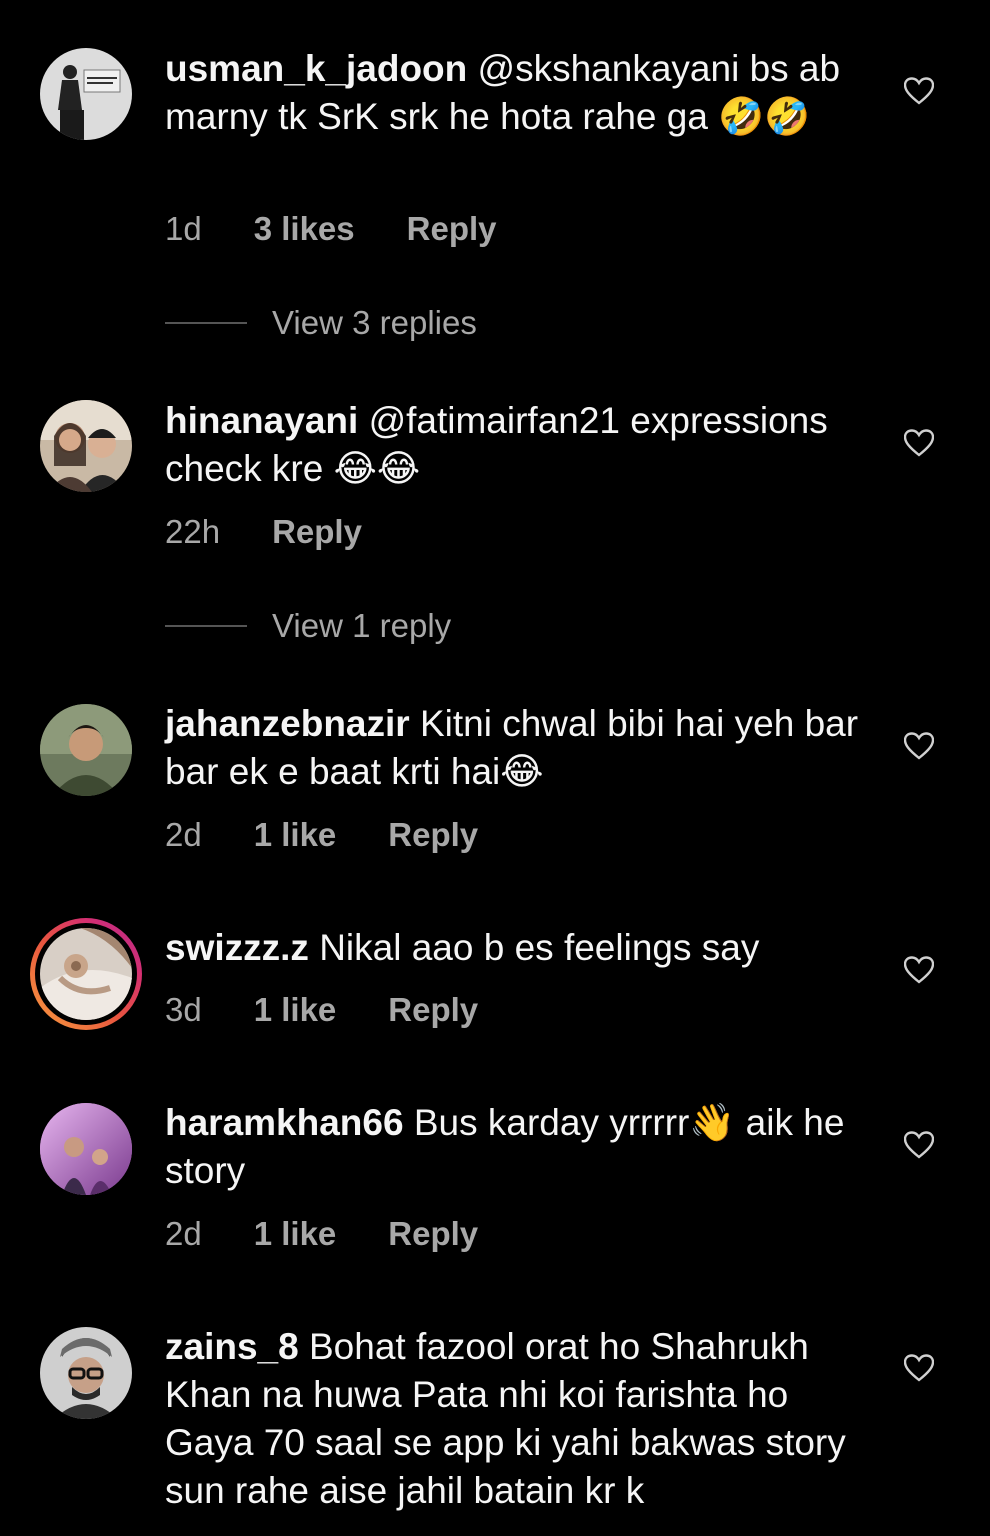 This screenshot has height=1536, width=990. Describe the element at coordinates (304, 229) in the screenshot. I see `comment-likes: 3 likes` at that location.